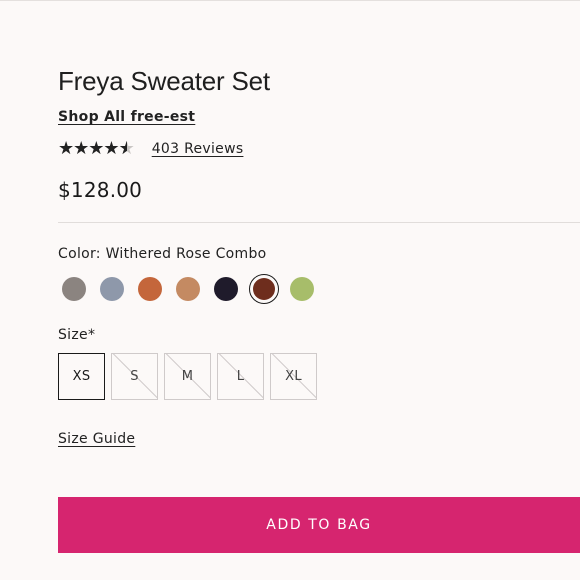  I want to click on swatch-tan, so click(188, 289).